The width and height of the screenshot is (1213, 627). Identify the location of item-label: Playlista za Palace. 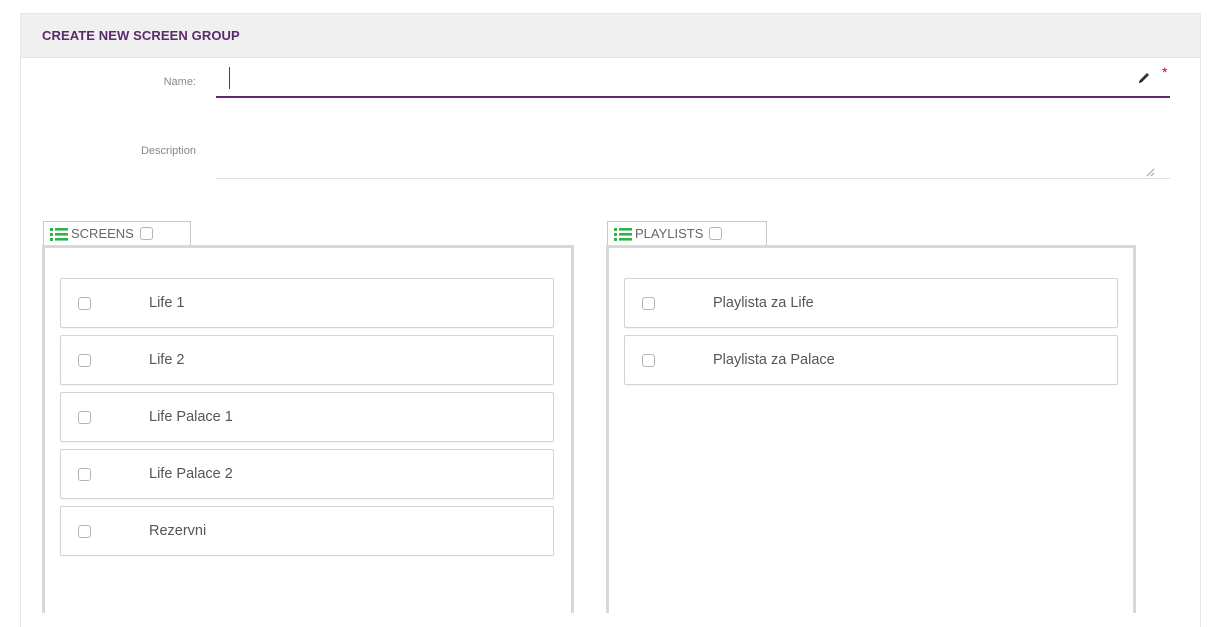
(774, 360).